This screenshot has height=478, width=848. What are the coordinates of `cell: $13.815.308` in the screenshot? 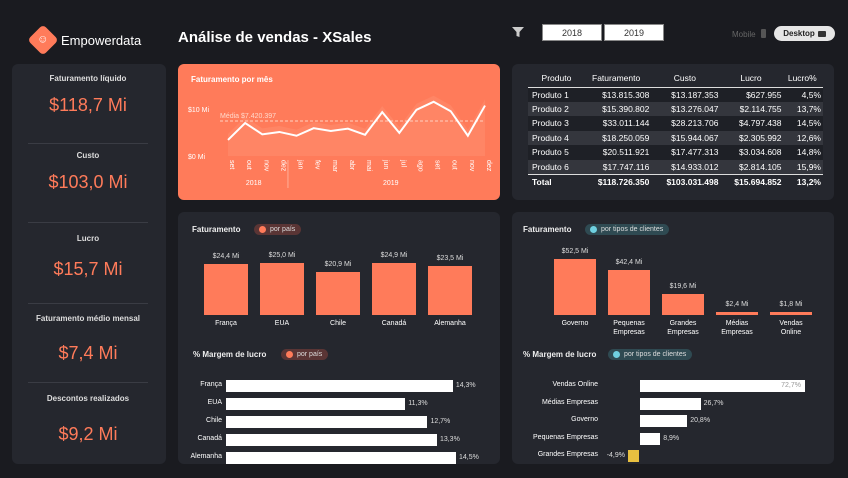 It's located at (617, 94).